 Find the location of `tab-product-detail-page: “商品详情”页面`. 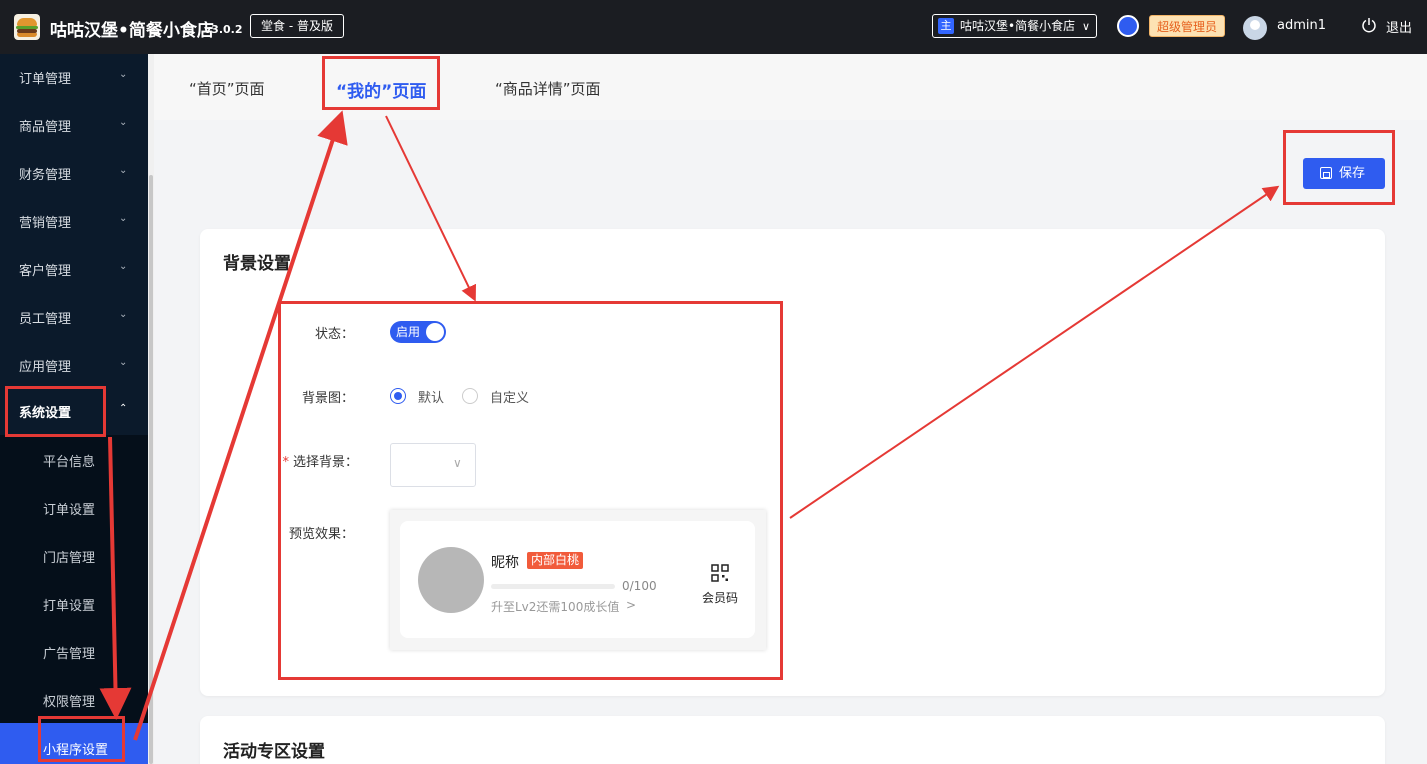

tab-product-detail-page: “商品详情”页面 is located at coordinates (548, 88).